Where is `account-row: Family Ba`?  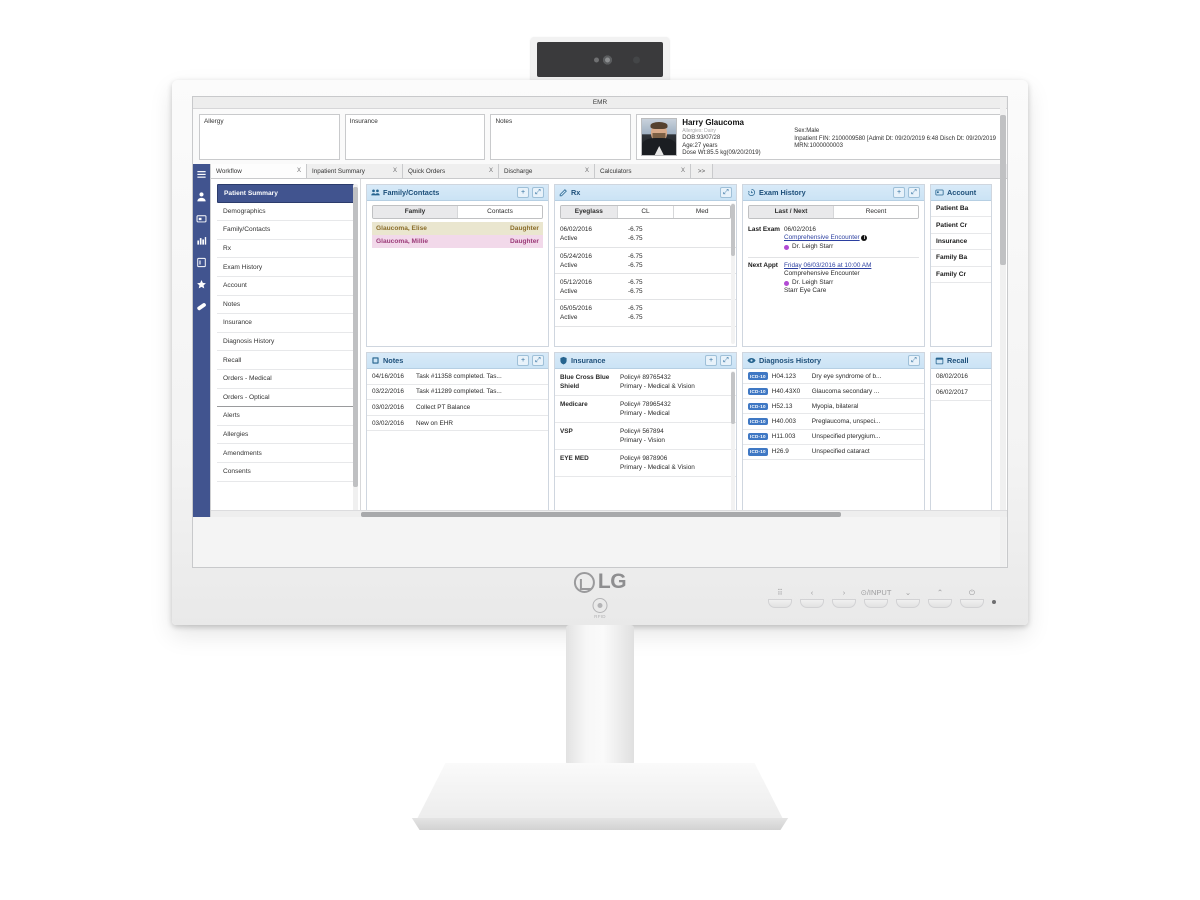 account-row: Family Ba is located at coordinates (961, 258).